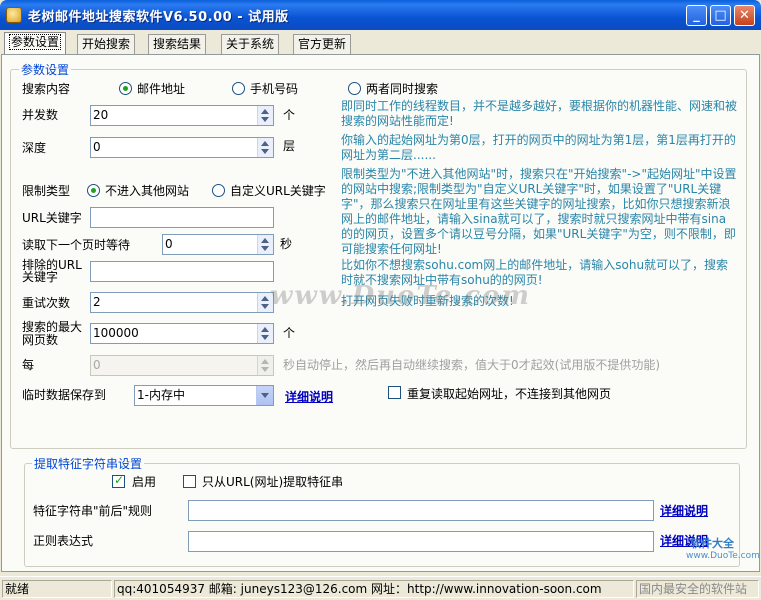 This screenshot has width=761, height=600. Describe the element at coordinates (46, 89) in the screenshot. I see `search-content-label: 搜索内容` at that location.